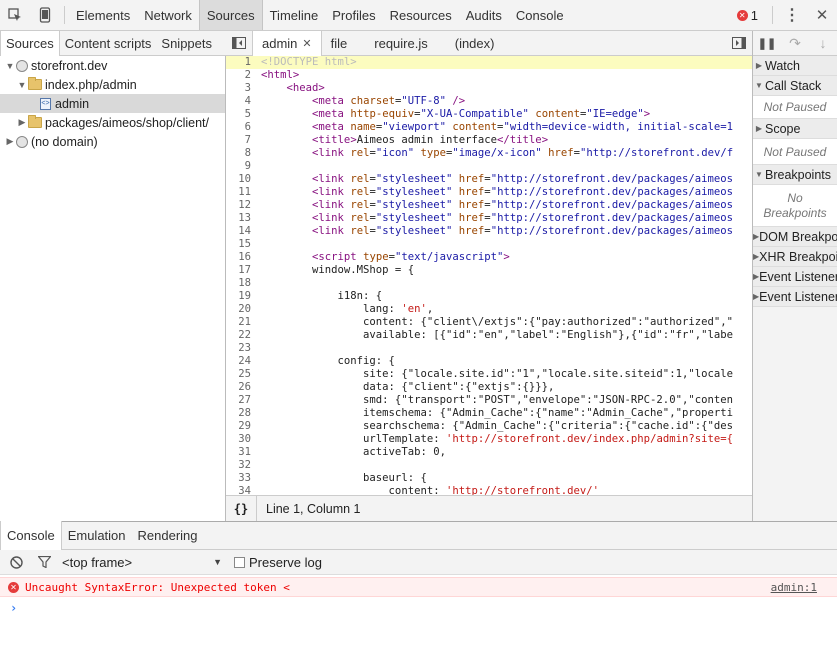 This screenshot has height=672, width=837. Describe the element at coordinates (45, 15) in the screenshot. I see `device-mode-icon` at that location.